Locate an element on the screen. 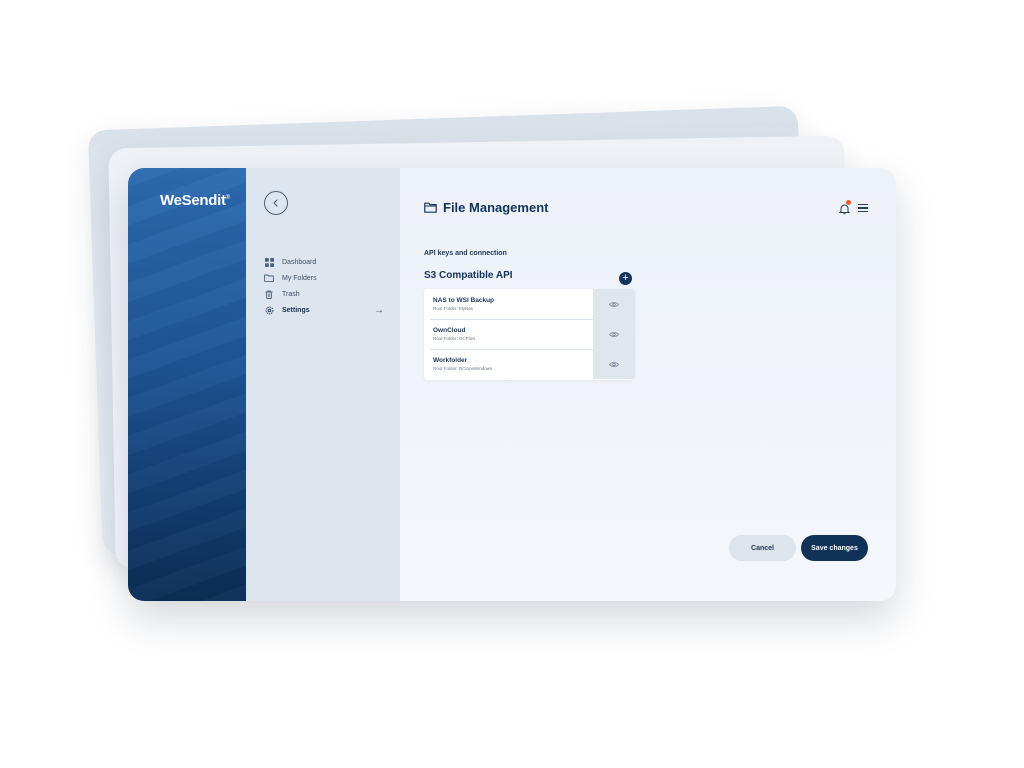 This screenshot has width=1024, height=768. sidebar-item-dashboard: Dashboard is located at coordinates (324, 262).